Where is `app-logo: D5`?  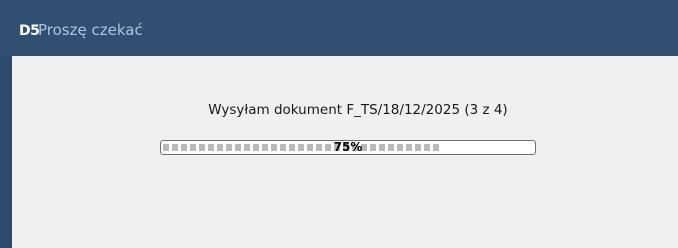
app-logo: D5 is located at coordinates (29, 31).